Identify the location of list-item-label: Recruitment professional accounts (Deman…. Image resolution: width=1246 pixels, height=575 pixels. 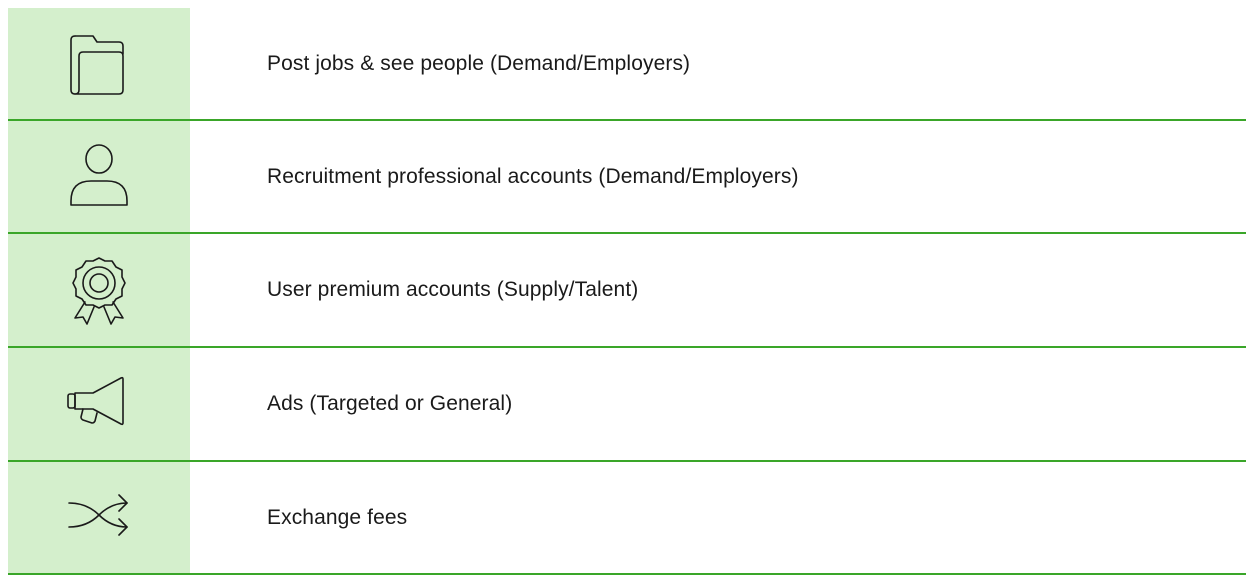
(533, 176).